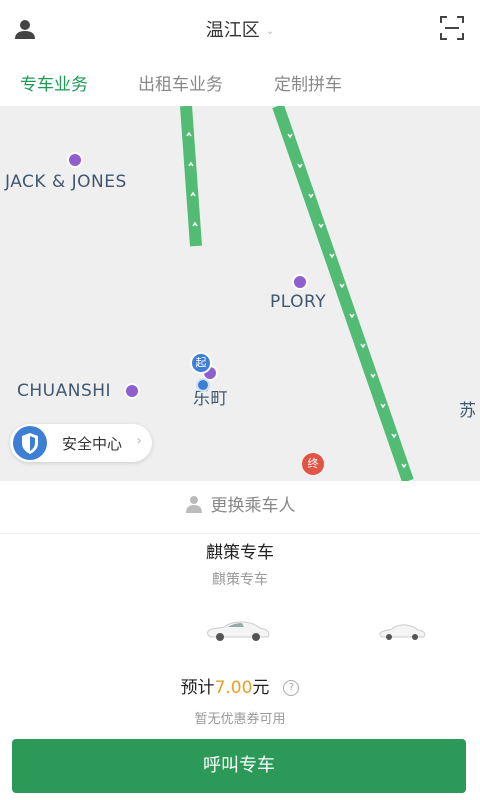 The height and width of the screenshot is (800, 480). What do you see at coordinates (313, 464) in the screenshot?
I see `end-marker: 终` at bounding box center [313, 464].